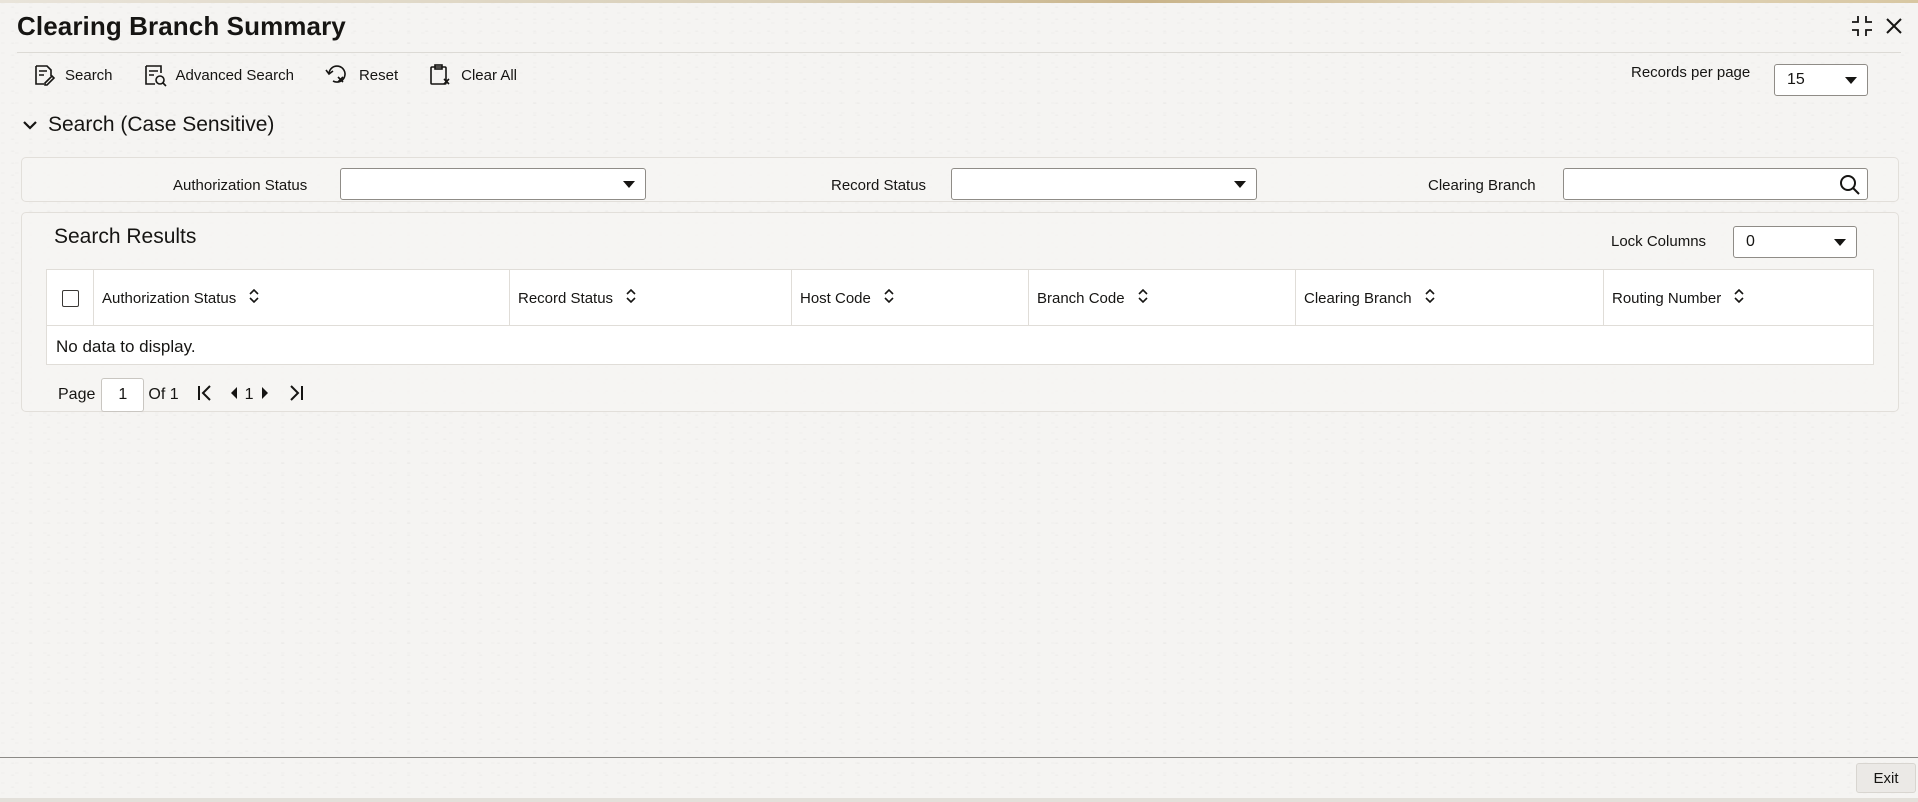 This screenshot has width=1918, height=802. What do you see at coordinates (205, 395) in the screenshot?
I see `first-page-icon` at bounding box center [205, 395].